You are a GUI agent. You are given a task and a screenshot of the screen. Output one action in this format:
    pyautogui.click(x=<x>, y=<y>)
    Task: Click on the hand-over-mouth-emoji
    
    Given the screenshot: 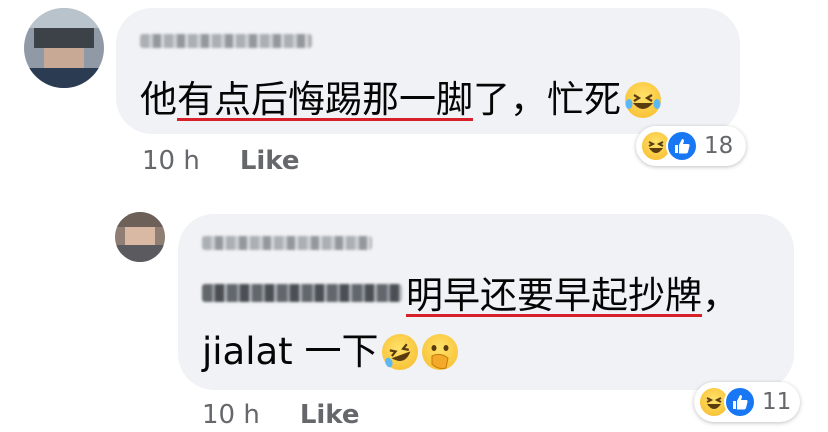 What is the action you would take?
    pyautogui.click(x=440, y=352)
    